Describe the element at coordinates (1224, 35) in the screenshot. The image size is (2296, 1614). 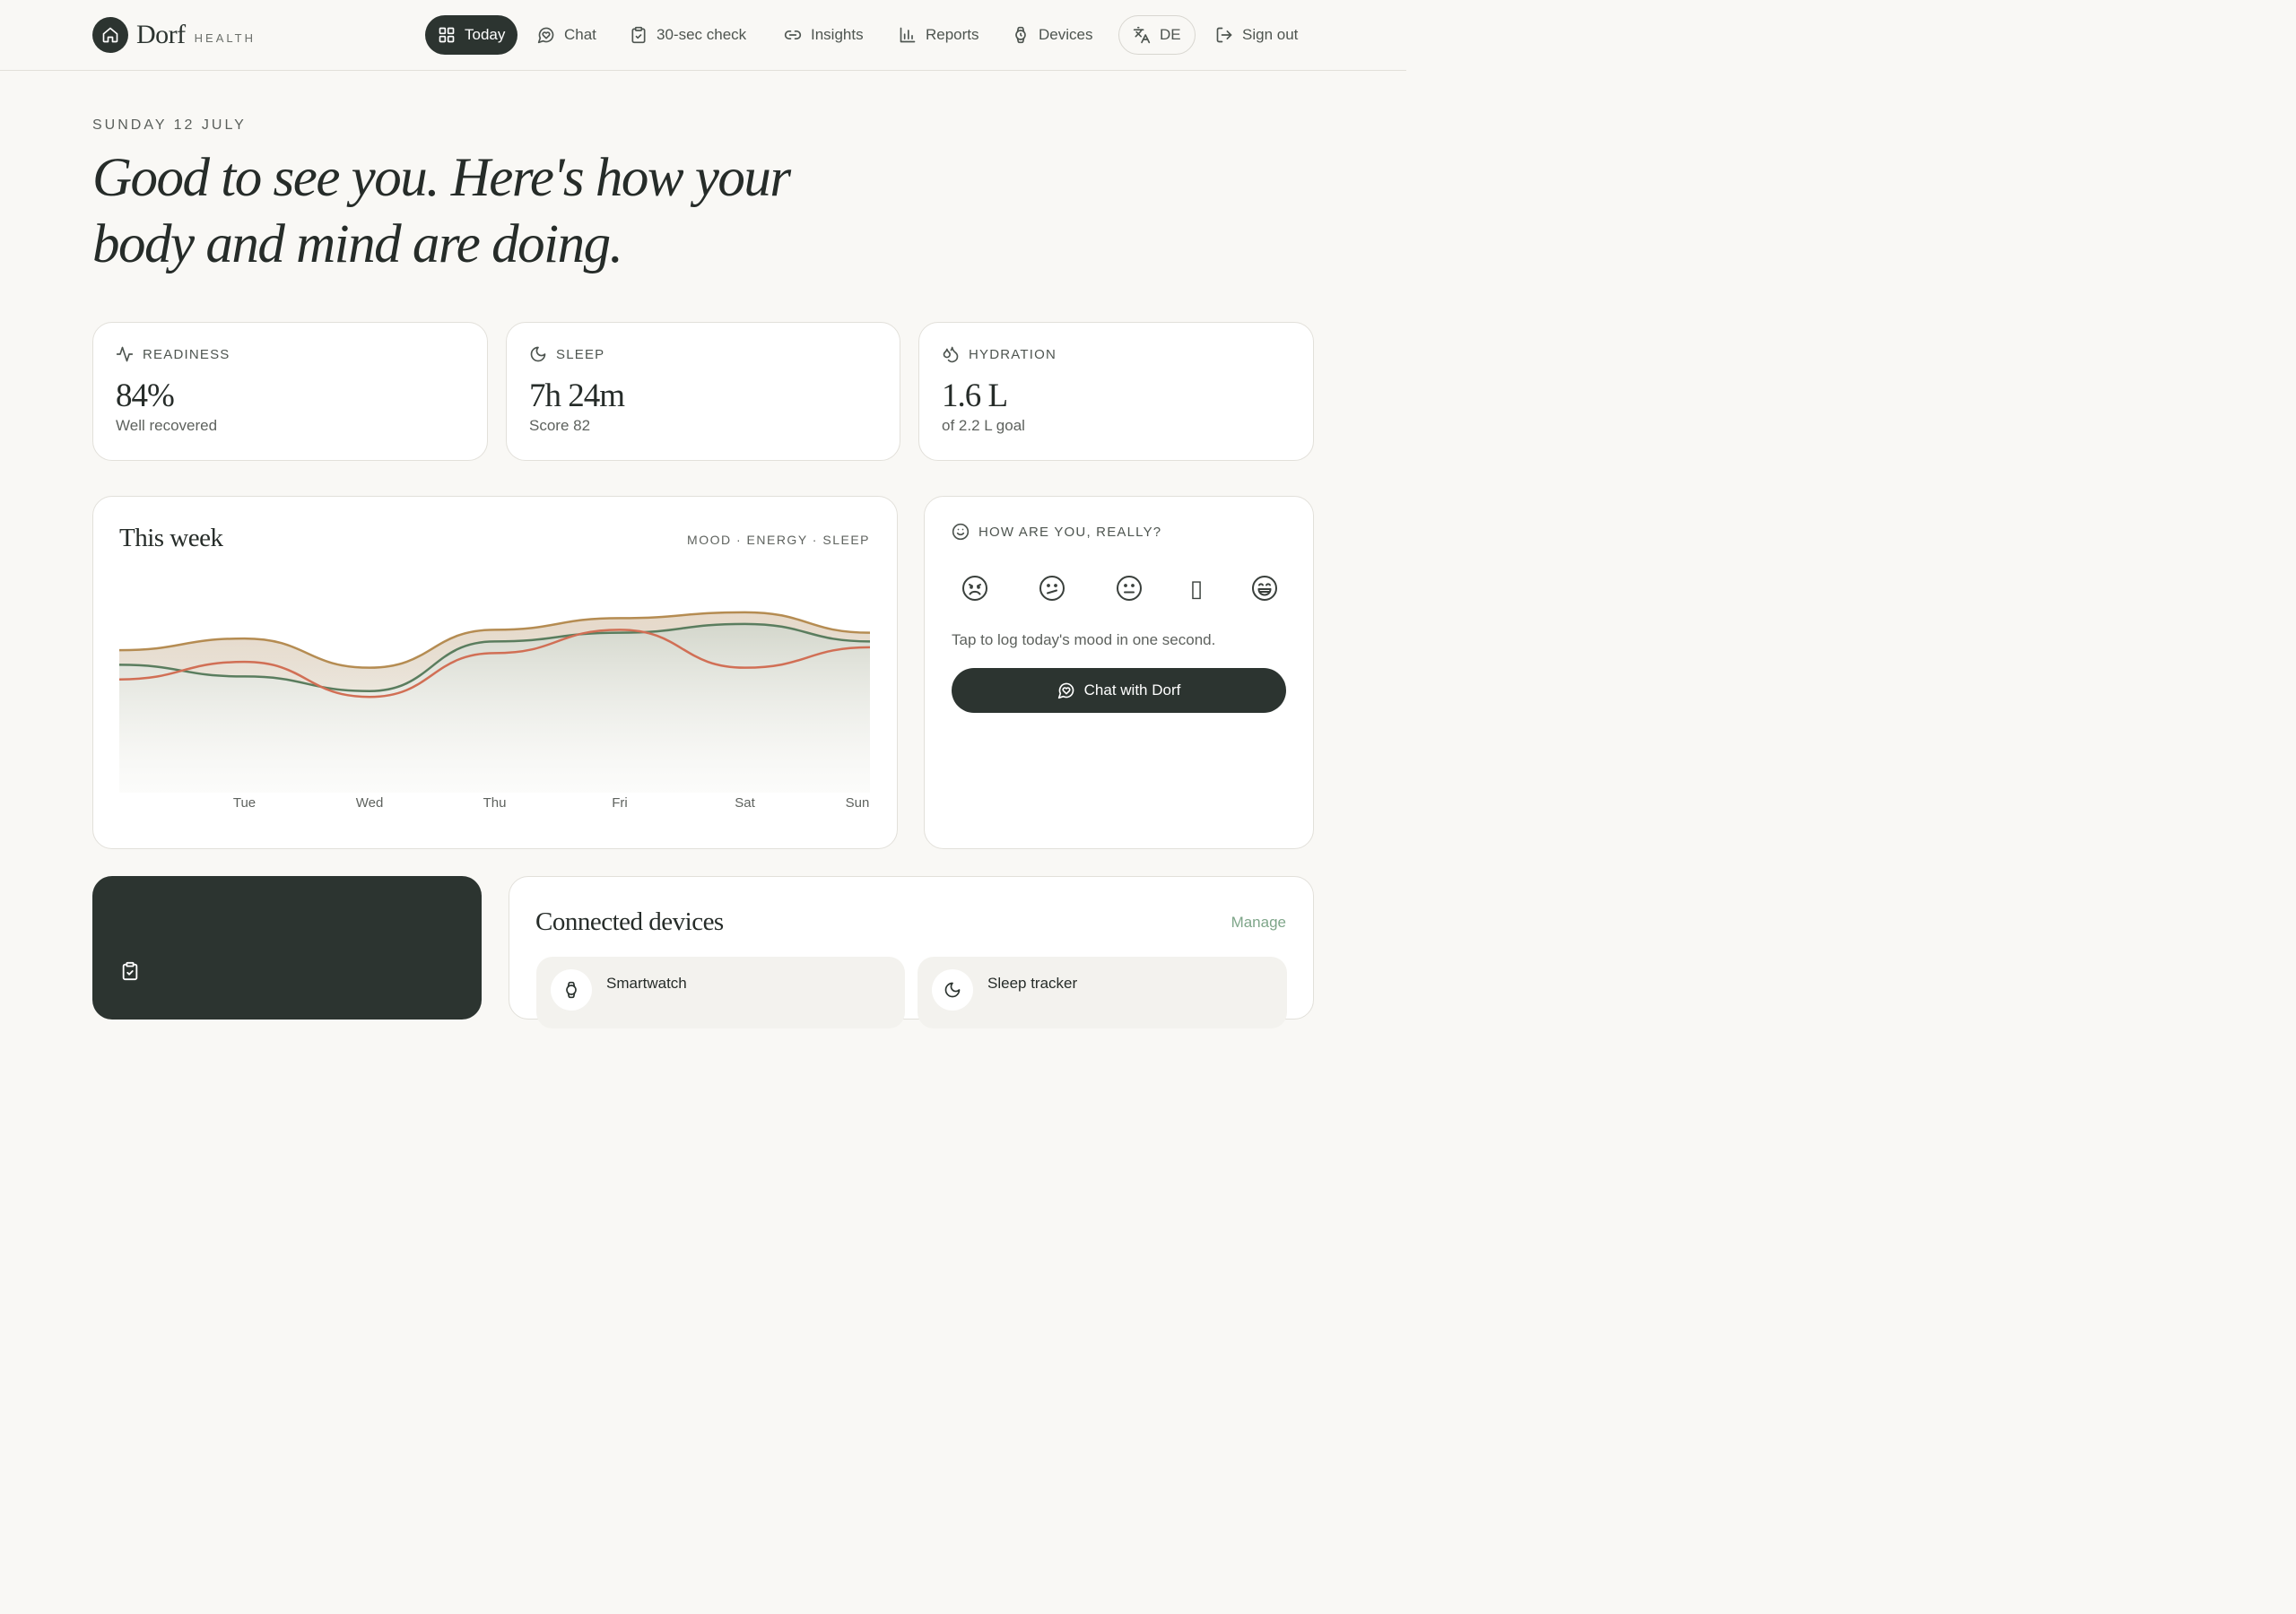
I see `logout-icon` at that location.